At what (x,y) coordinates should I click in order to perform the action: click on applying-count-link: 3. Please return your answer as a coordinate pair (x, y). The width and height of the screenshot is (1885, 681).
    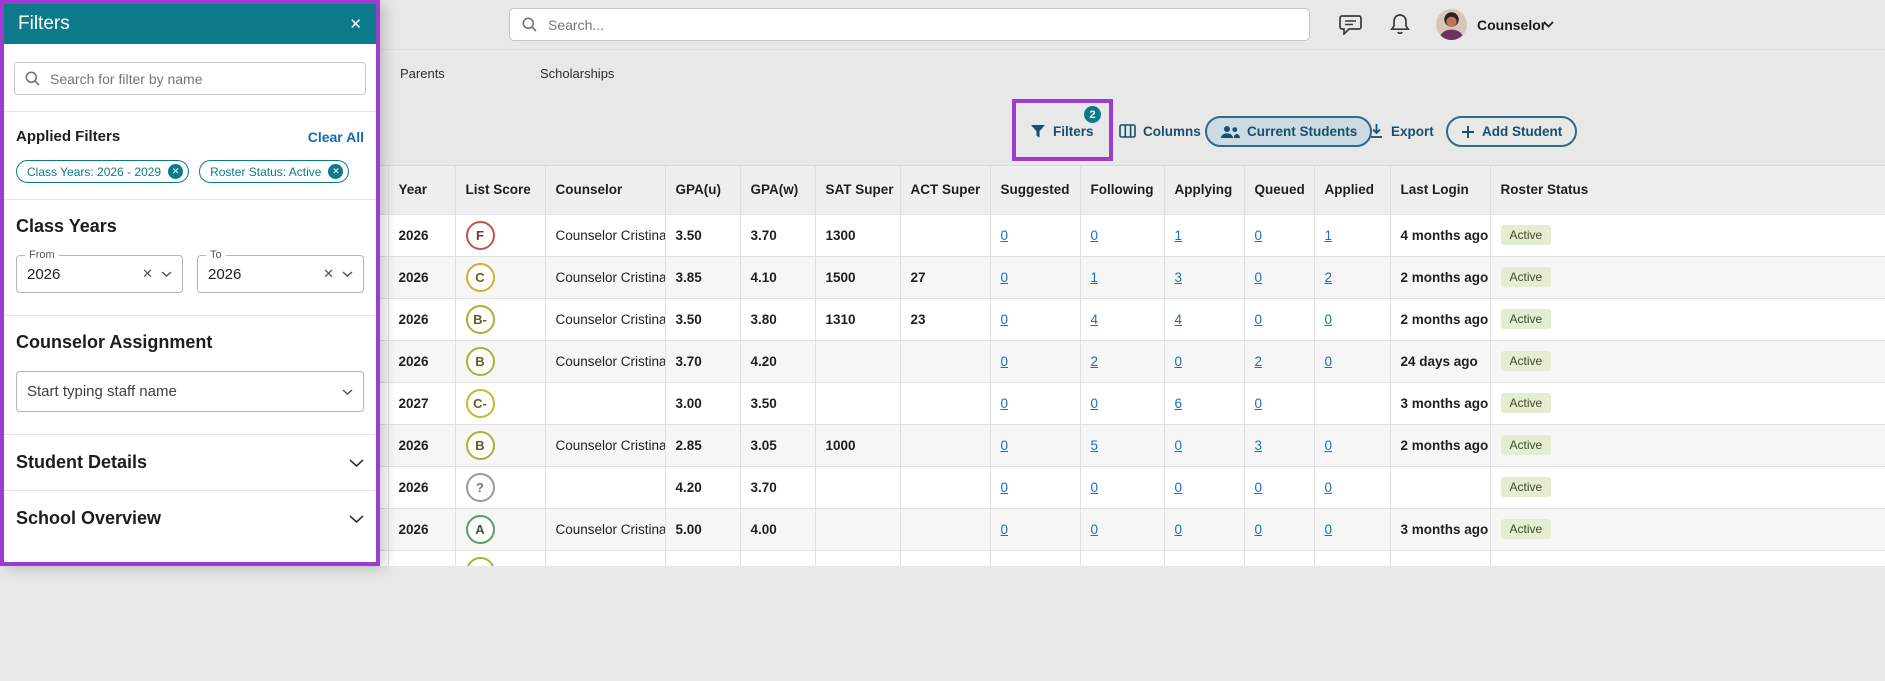
    Looking at the image, I should click on (1179, 277).